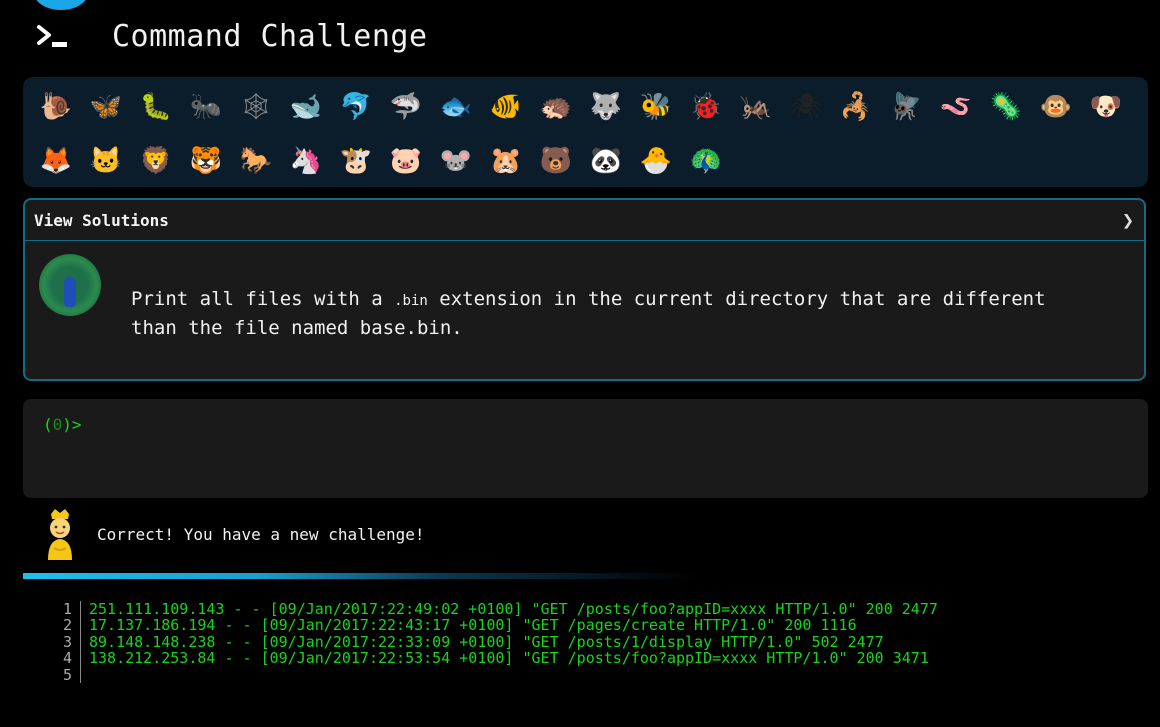 This screenshot has height=727, width=1160. Describe the element at coordinates (48, 424) in the screenshot. I see `prompt-open: (` at that location.